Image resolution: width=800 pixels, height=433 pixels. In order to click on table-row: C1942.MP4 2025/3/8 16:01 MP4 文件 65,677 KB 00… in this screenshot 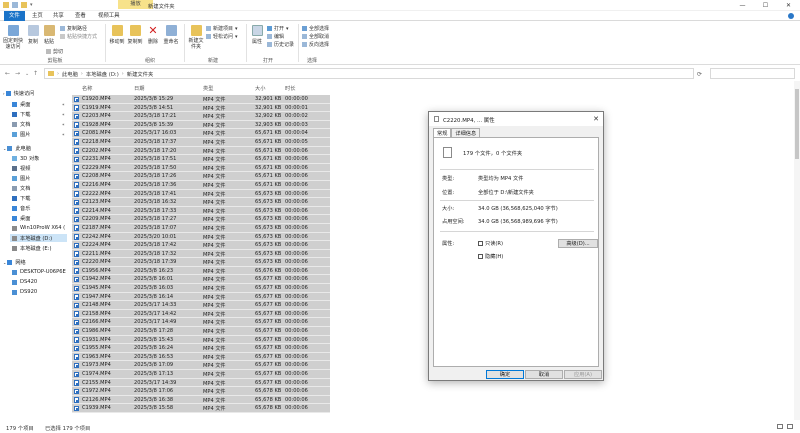, I will do `click(201, 280)`.